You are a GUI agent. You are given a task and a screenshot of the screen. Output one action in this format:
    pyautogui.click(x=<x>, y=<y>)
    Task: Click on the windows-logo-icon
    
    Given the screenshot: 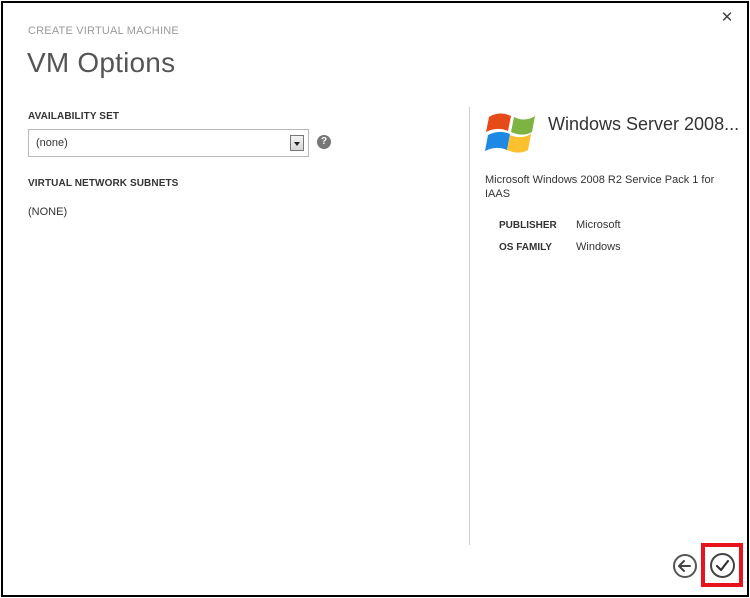 What is the action you would take?
    pyautogui.click(x=510, y=133)
    